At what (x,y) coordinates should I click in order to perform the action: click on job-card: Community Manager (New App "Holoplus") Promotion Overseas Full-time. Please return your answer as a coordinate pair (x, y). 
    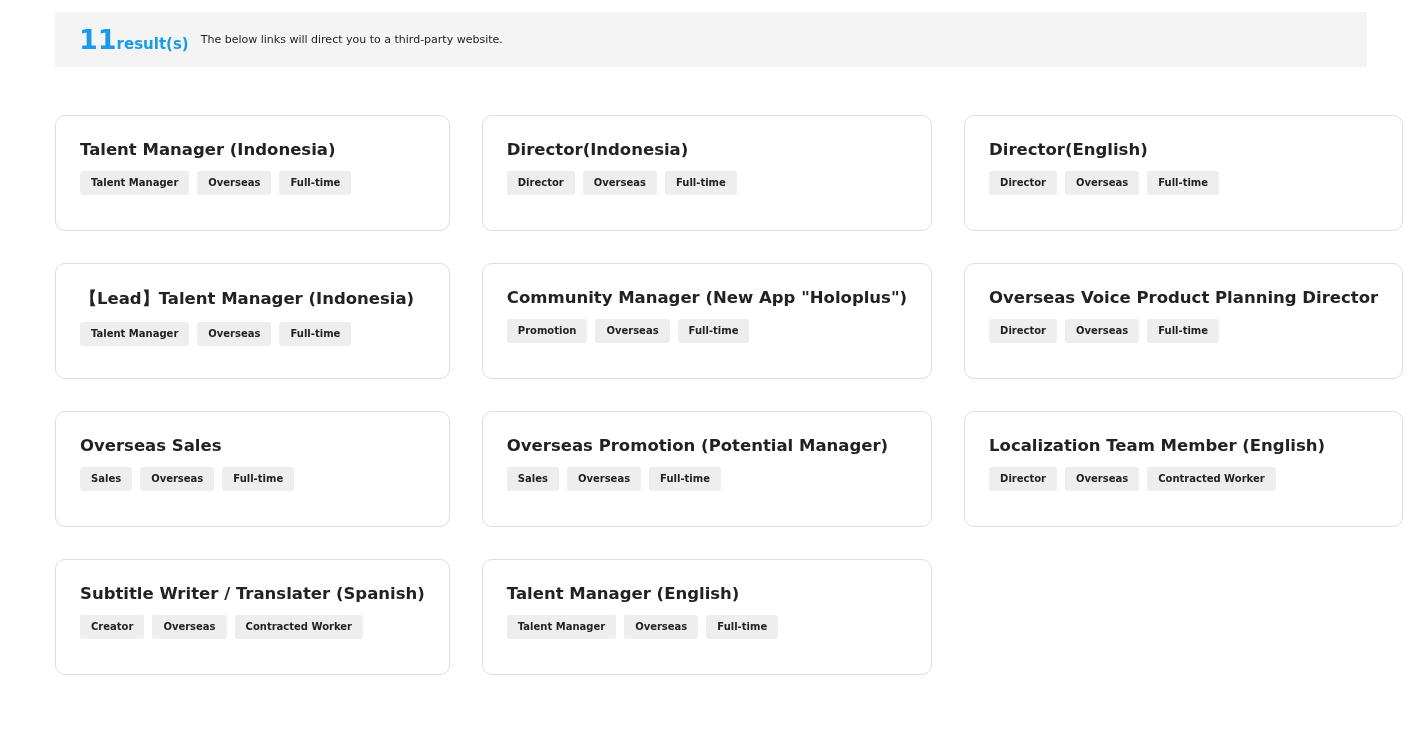
    Looking at the image, I should click on (707, 321).